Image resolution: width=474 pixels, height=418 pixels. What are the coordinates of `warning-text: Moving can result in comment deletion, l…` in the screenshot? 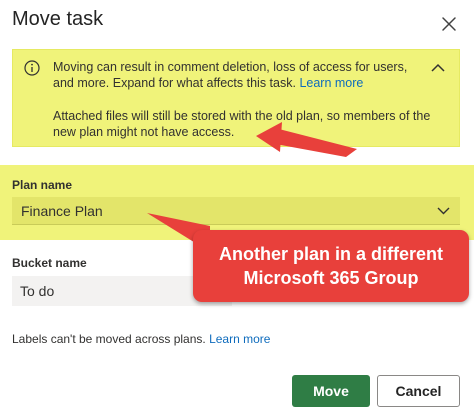 It's located at (233, 75).